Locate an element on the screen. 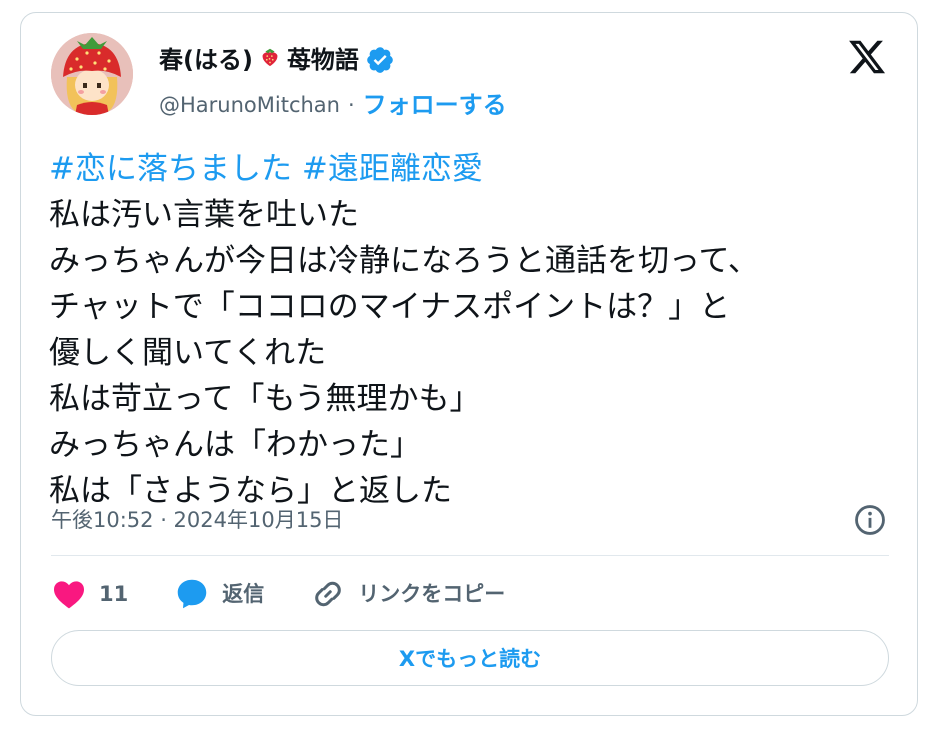  speech-bubble-icon is located at coordinates (192, 594).